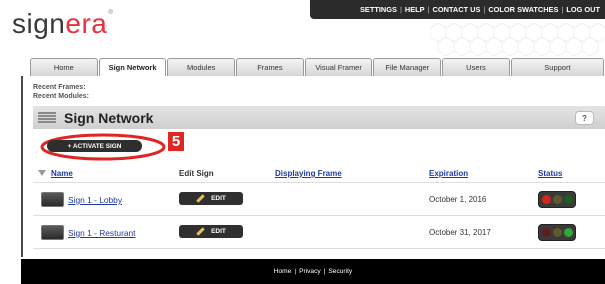 The height and width of the screenshot is (284, 605). I want to click on footer-security-link: Security, so click(340, 271).